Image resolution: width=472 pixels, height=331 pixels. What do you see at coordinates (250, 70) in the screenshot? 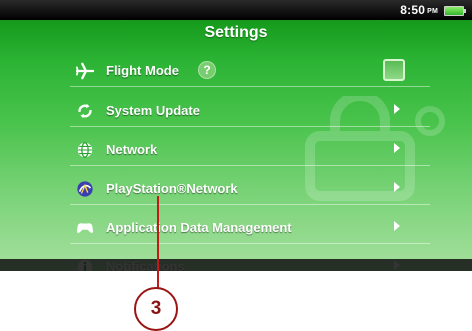
I see `menu-item-flight-mode: Flight Mode ?` at bounding box center [250, 70].